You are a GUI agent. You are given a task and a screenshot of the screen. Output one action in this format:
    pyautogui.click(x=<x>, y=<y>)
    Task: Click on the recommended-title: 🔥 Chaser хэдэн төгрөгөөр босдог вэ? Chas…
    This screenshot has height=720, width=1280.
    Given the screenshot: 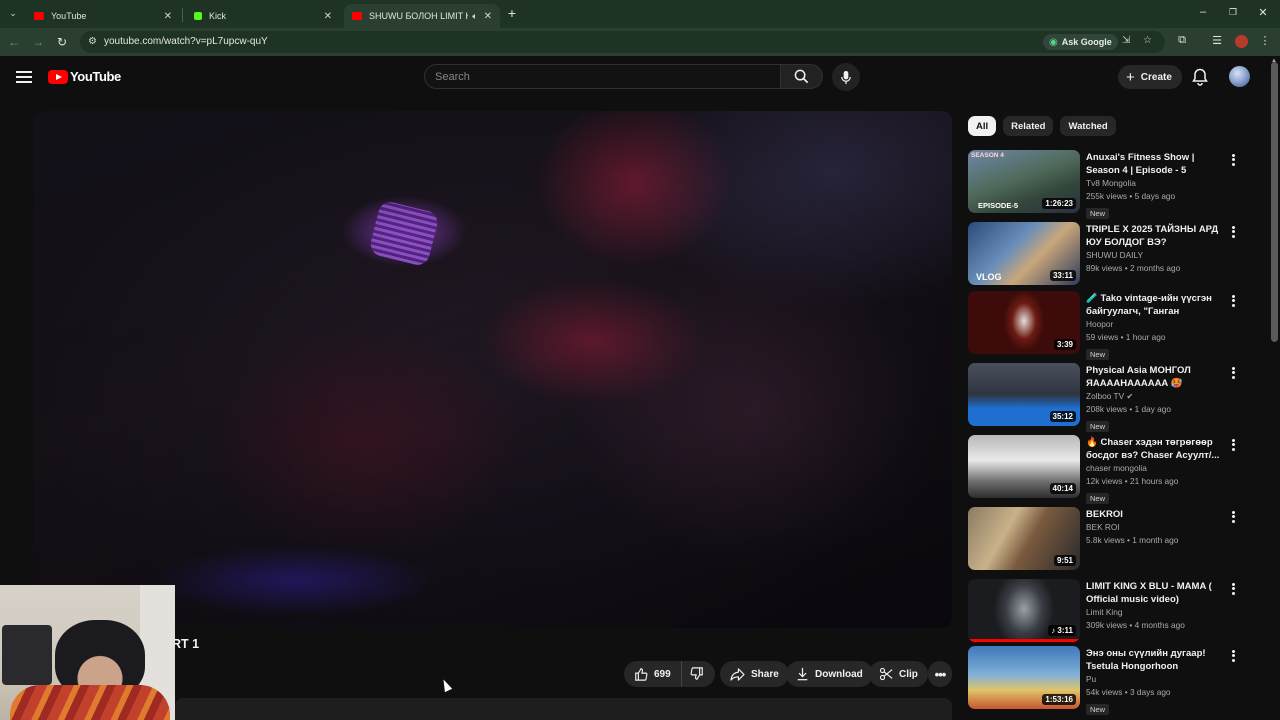 What is the action you would take?
    pyautogui.click(x=1156, y=449)
    